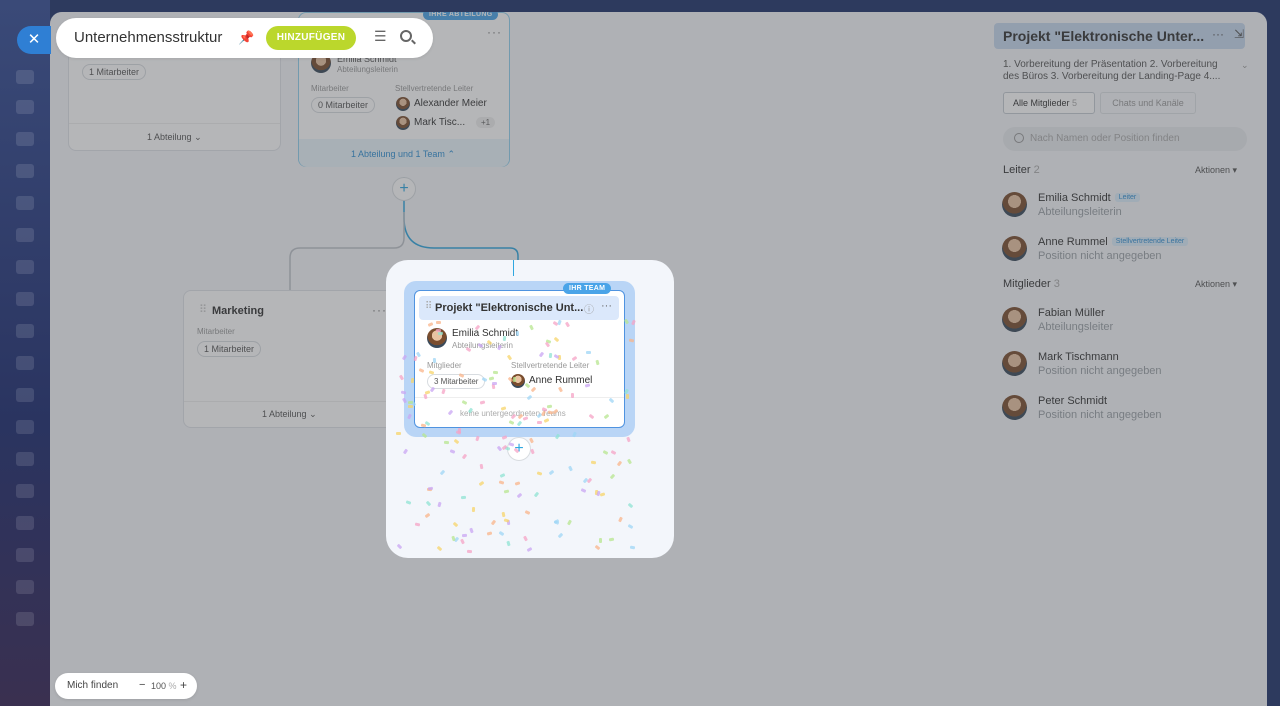 This screenshot has height=706, width=1280. What do you see at coordinates (1080, 212) in the screenshot?
I see `member-position: Abteilungsleiterin` at bounding box center [1080, 212].